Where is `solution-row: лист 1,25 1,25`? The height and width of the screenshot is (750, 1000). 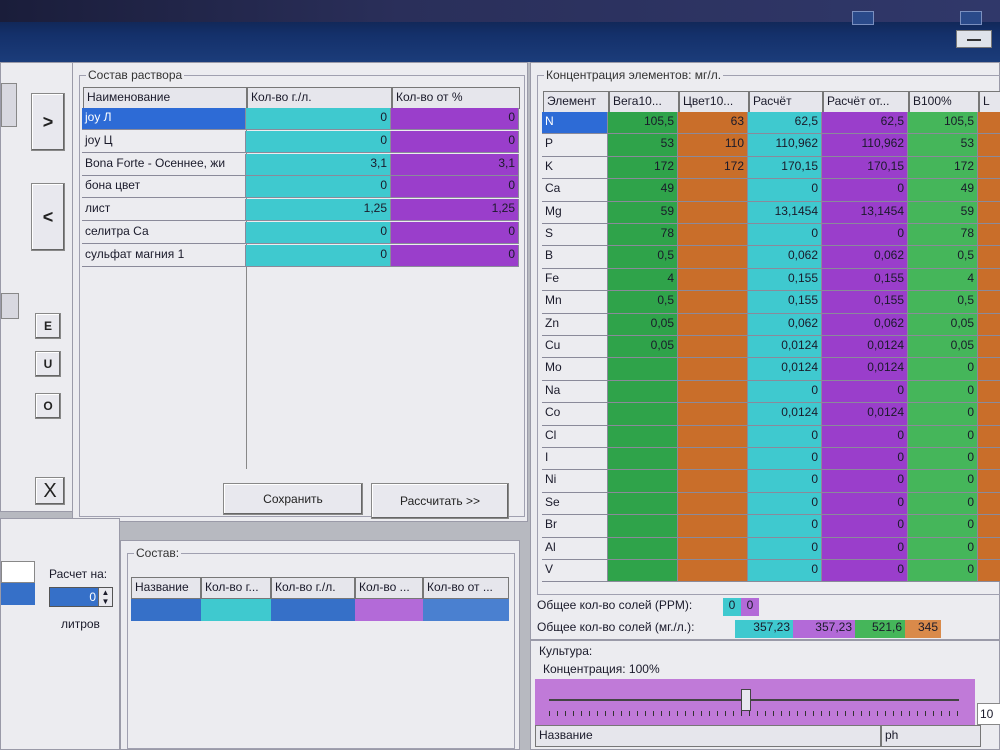
solution-row: лист 1,25 1,25 is located at coordinates (300, 210).